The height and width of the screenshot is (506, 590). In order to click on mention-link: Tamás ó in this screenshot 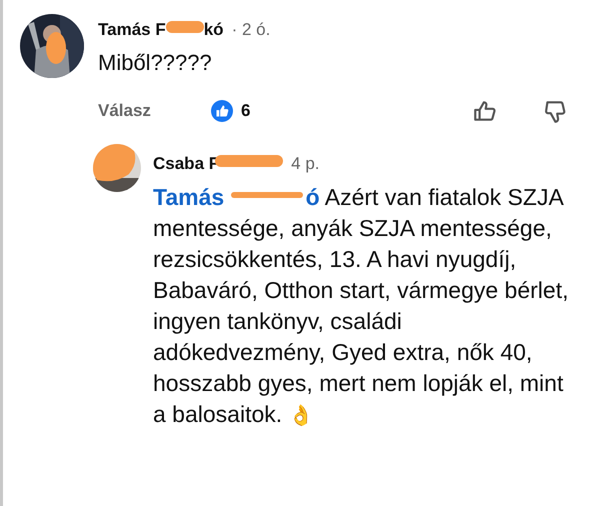, I will do `click(236, 197)`.